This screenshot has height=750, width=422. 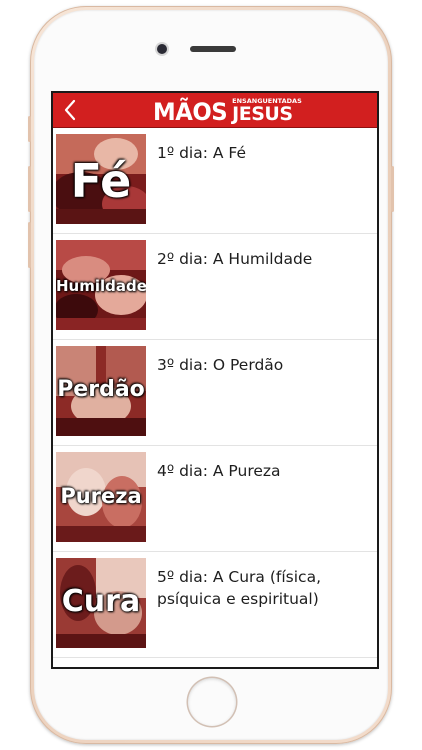 I want to click on thumbnail-word: Humildade, so click(x=101, y=286).